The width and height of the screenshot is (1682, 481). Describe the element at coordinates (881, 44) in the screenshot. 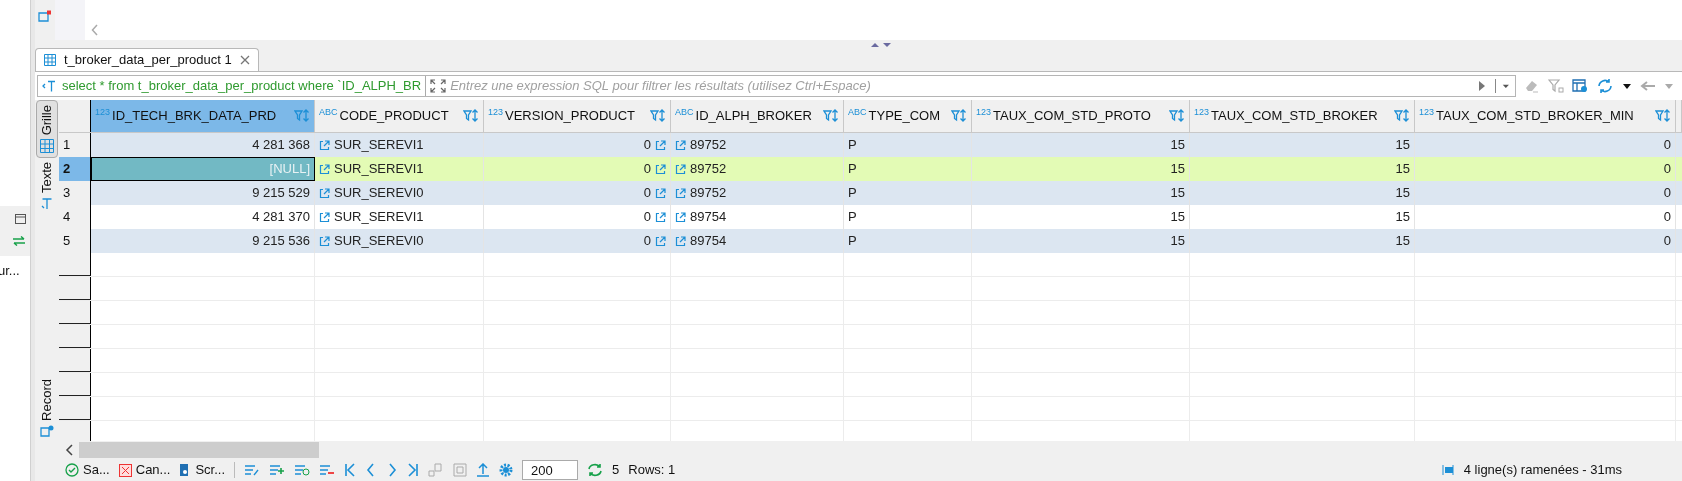

I see `sash-arrows-icon` at that location.